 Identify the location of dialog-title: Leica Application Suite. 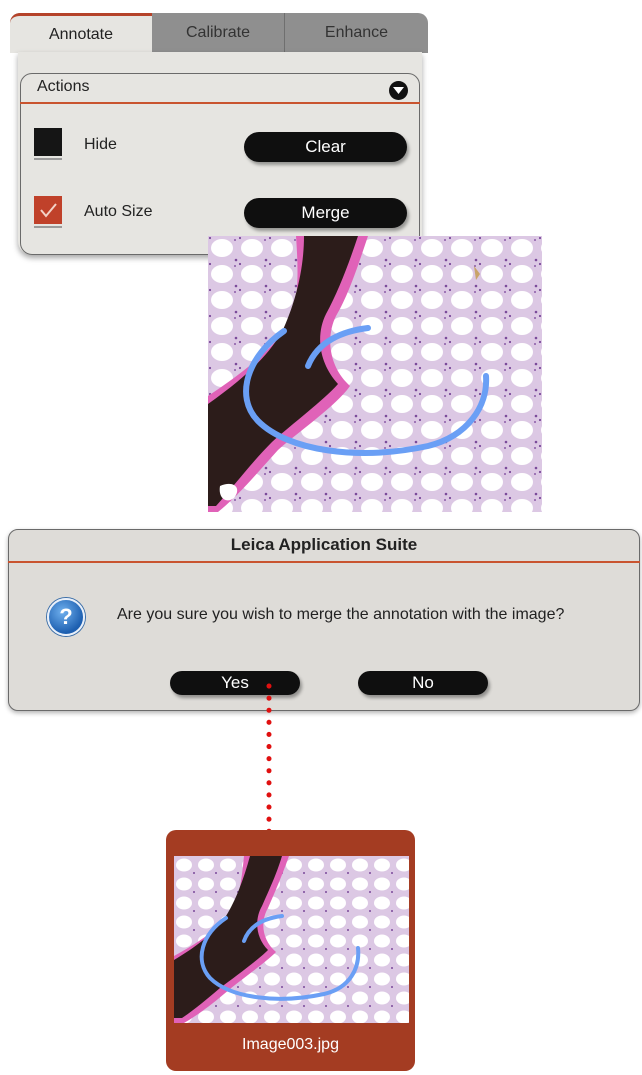
(324, 546).